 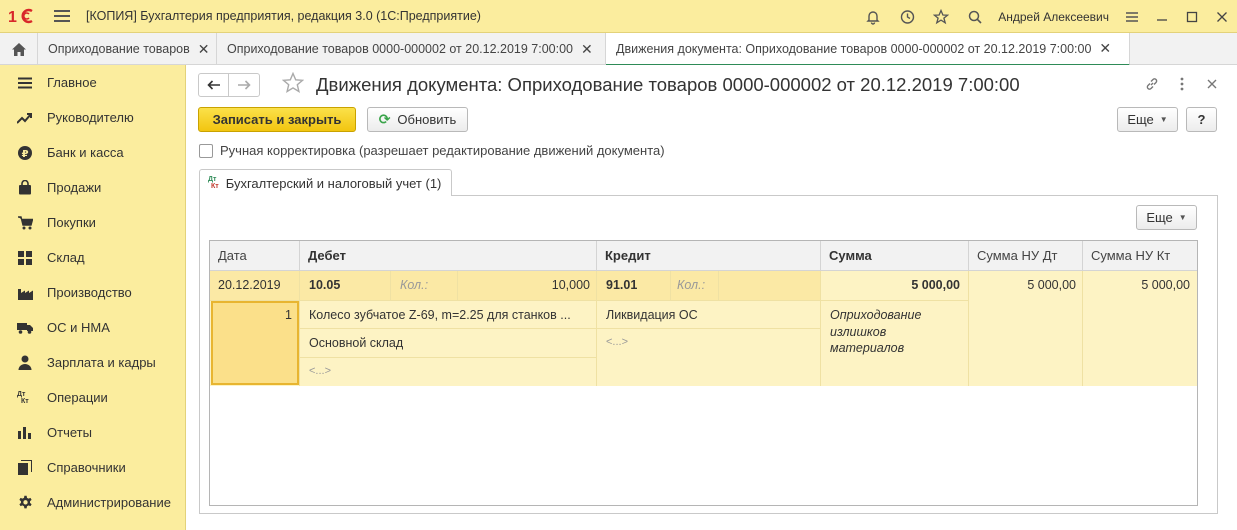 I want to click on cell-debit-subconto-2: Основной склад, so click(x=356, y=343).